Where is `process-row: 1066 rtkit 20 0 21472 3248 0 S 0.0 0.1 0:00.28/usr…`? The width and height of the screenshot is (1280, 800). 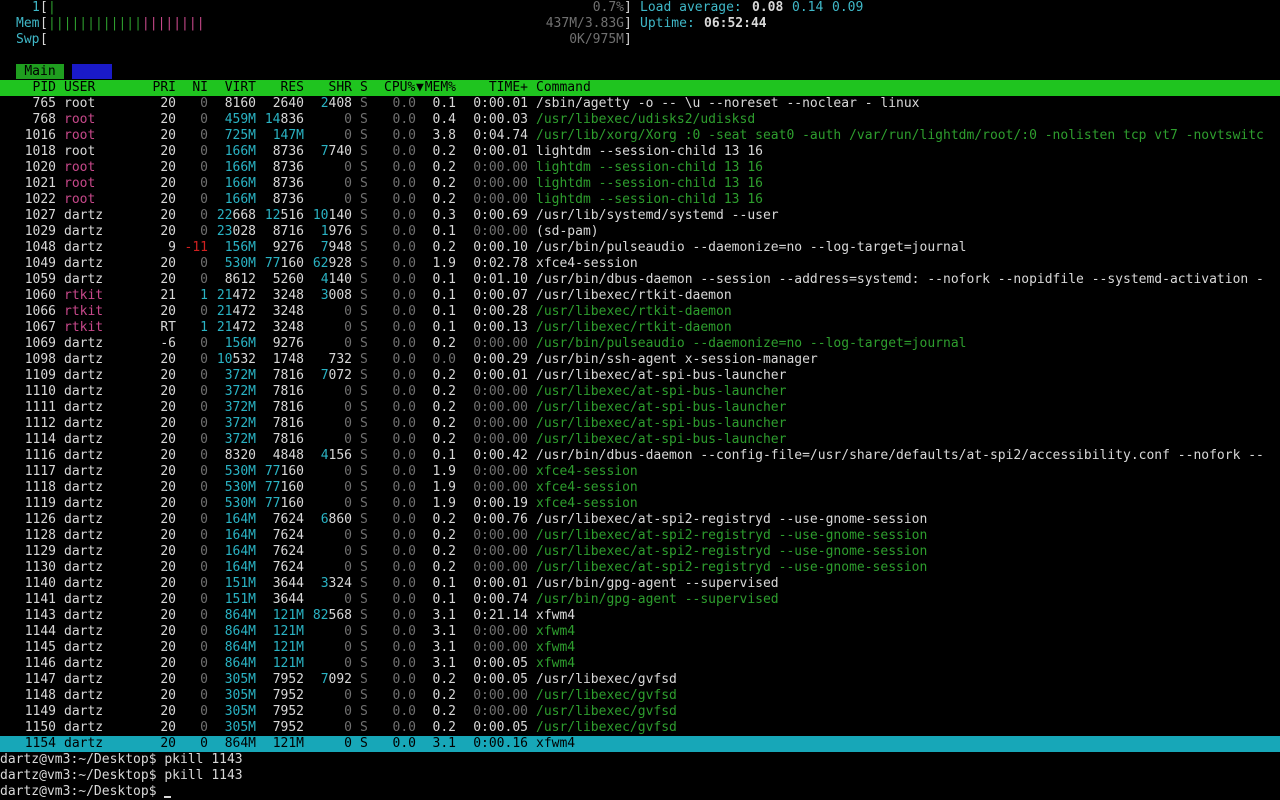
process-row: 1066 rtkit 20 0 21472 3248 0 S 0.0 0.1 0:00.28/usr… is located at coordinates (640, 312).